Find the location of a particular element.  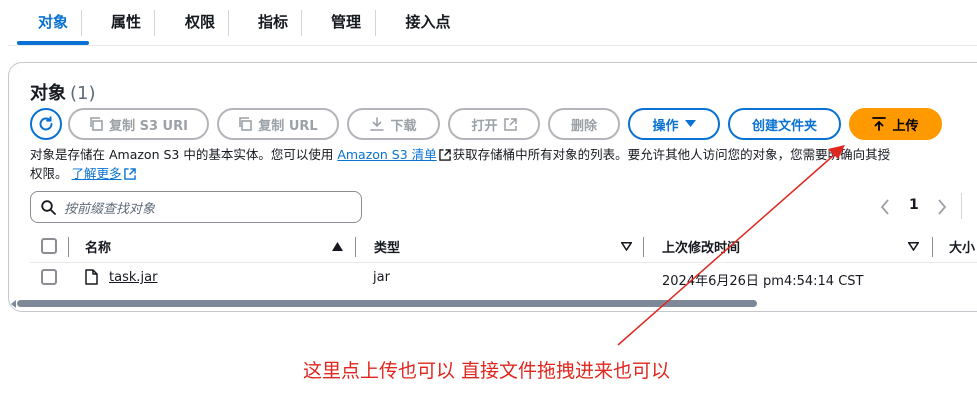

annotation-arrow is located at coordinates (731, 245).